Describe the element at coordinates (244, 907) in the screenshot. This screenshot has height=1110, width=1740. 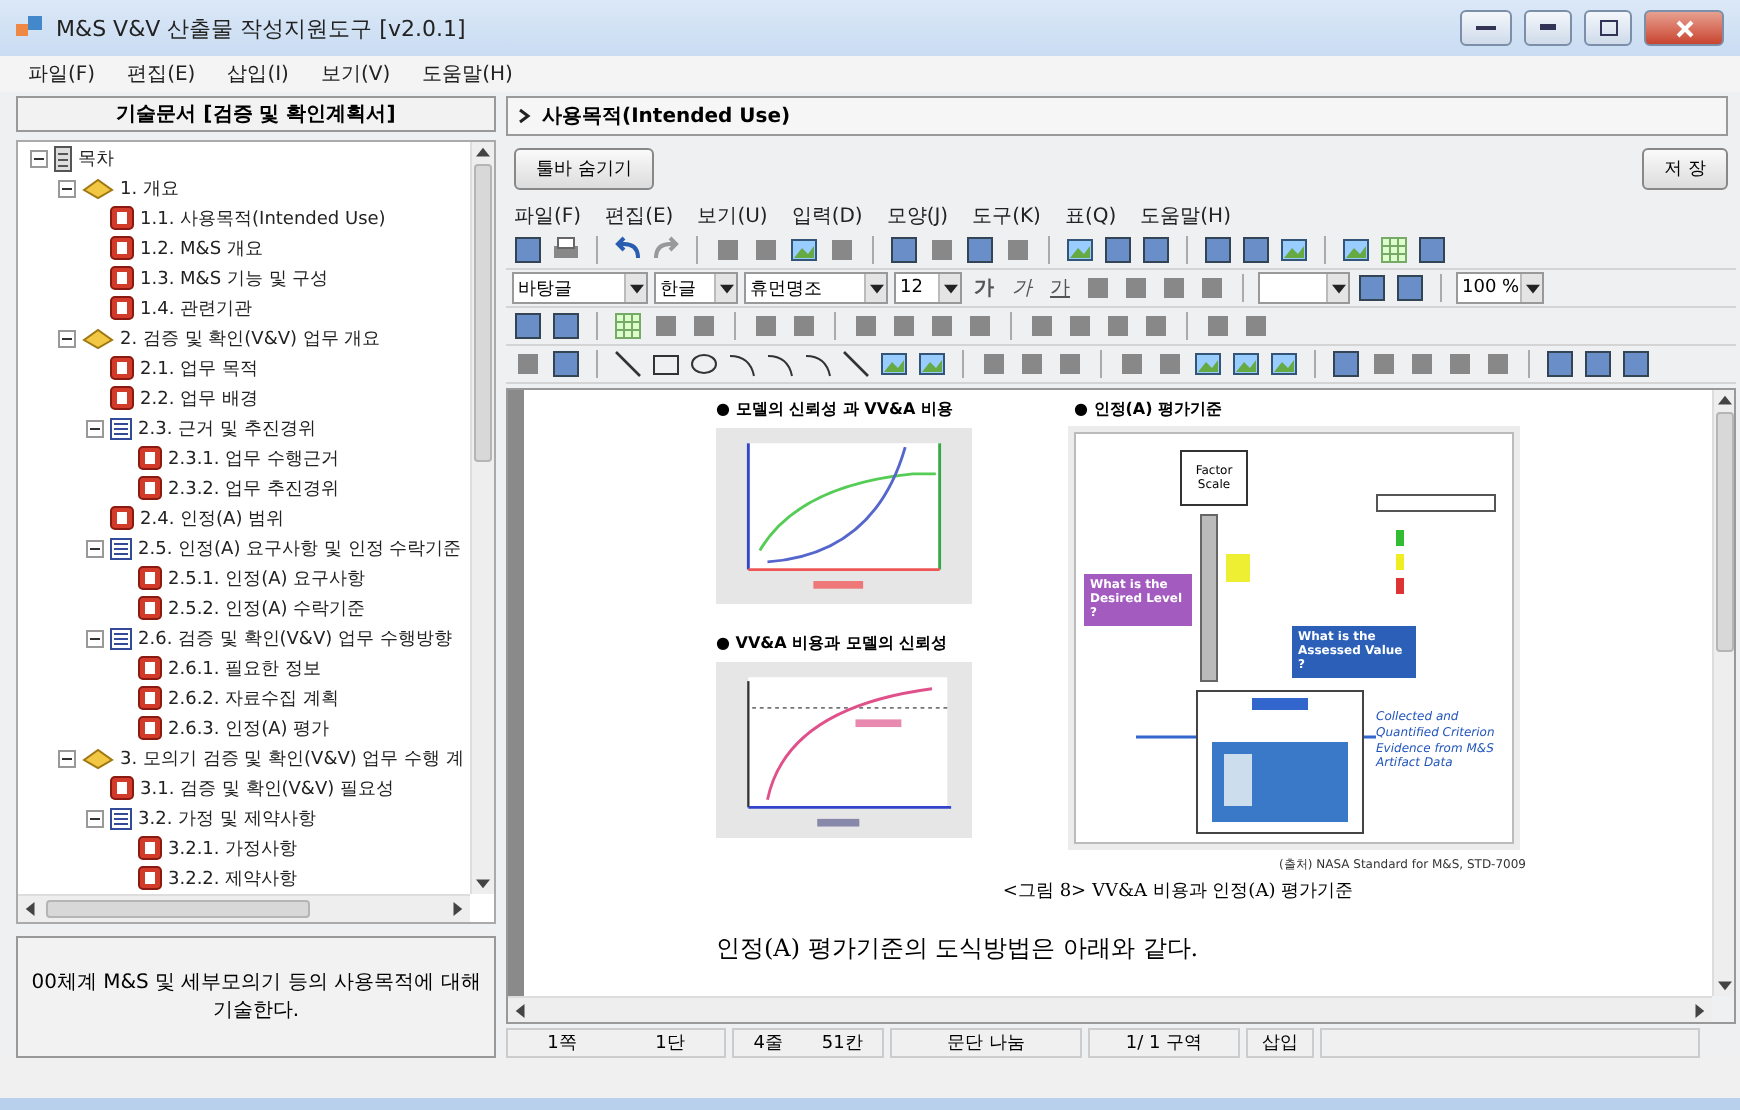
I see `horizontal-scrollbar` at that location.